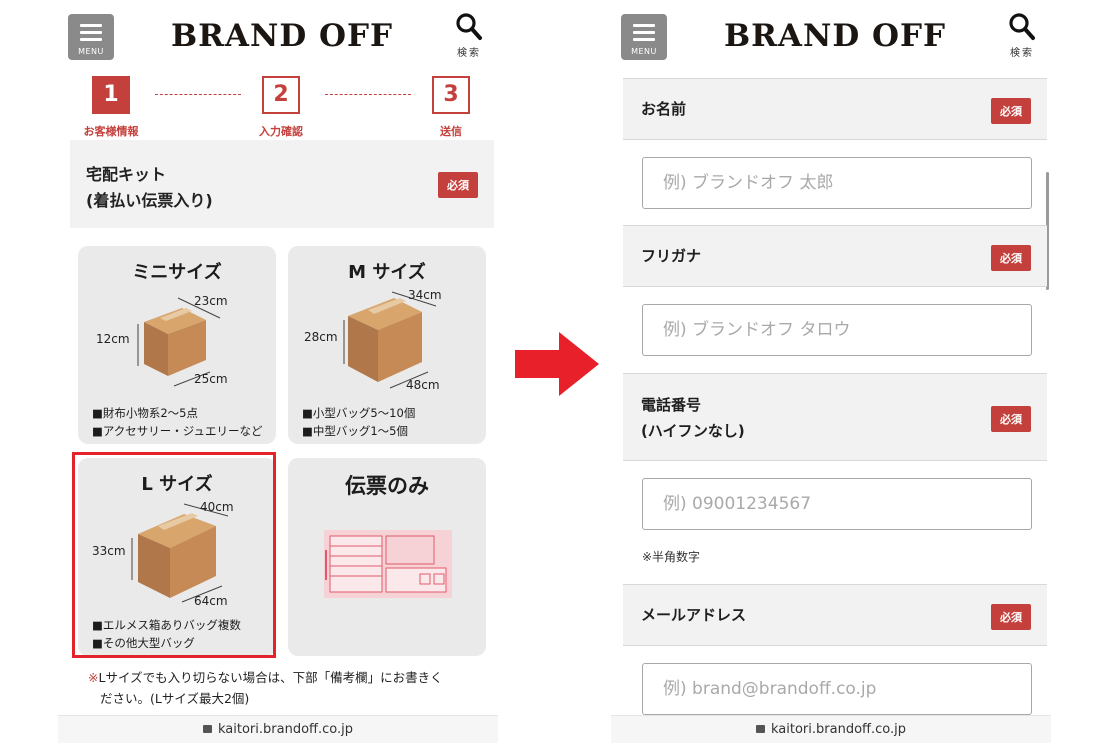 Image resolution: width=1115 pixels, height=743 pixels. What do you see at coordinates (423, 385) in the screenshot?
I see `dim-depth: 48cm` at bounding box center [423, 385].